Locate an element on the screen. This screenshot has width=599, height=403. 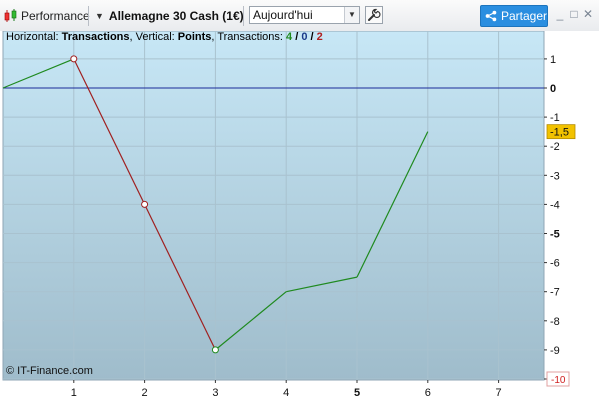
y-tick-label: -3 is located at coordinates (555, 176).